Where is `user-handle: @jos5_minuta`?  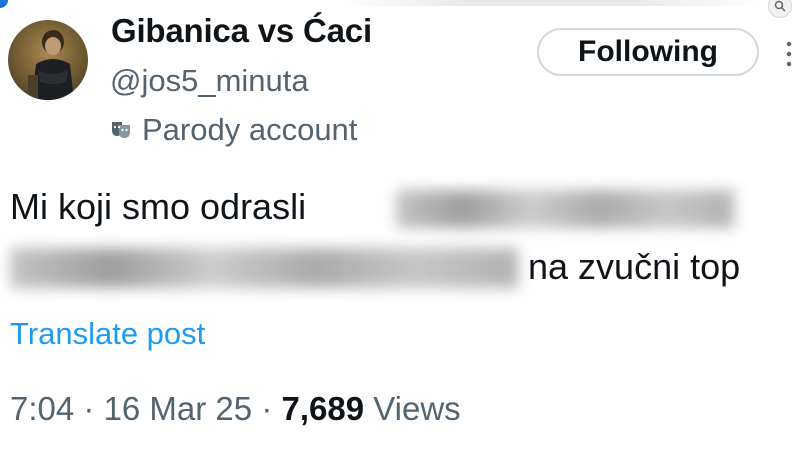
user-handle: @jos5_minuta is located at coordinates (209, 81).